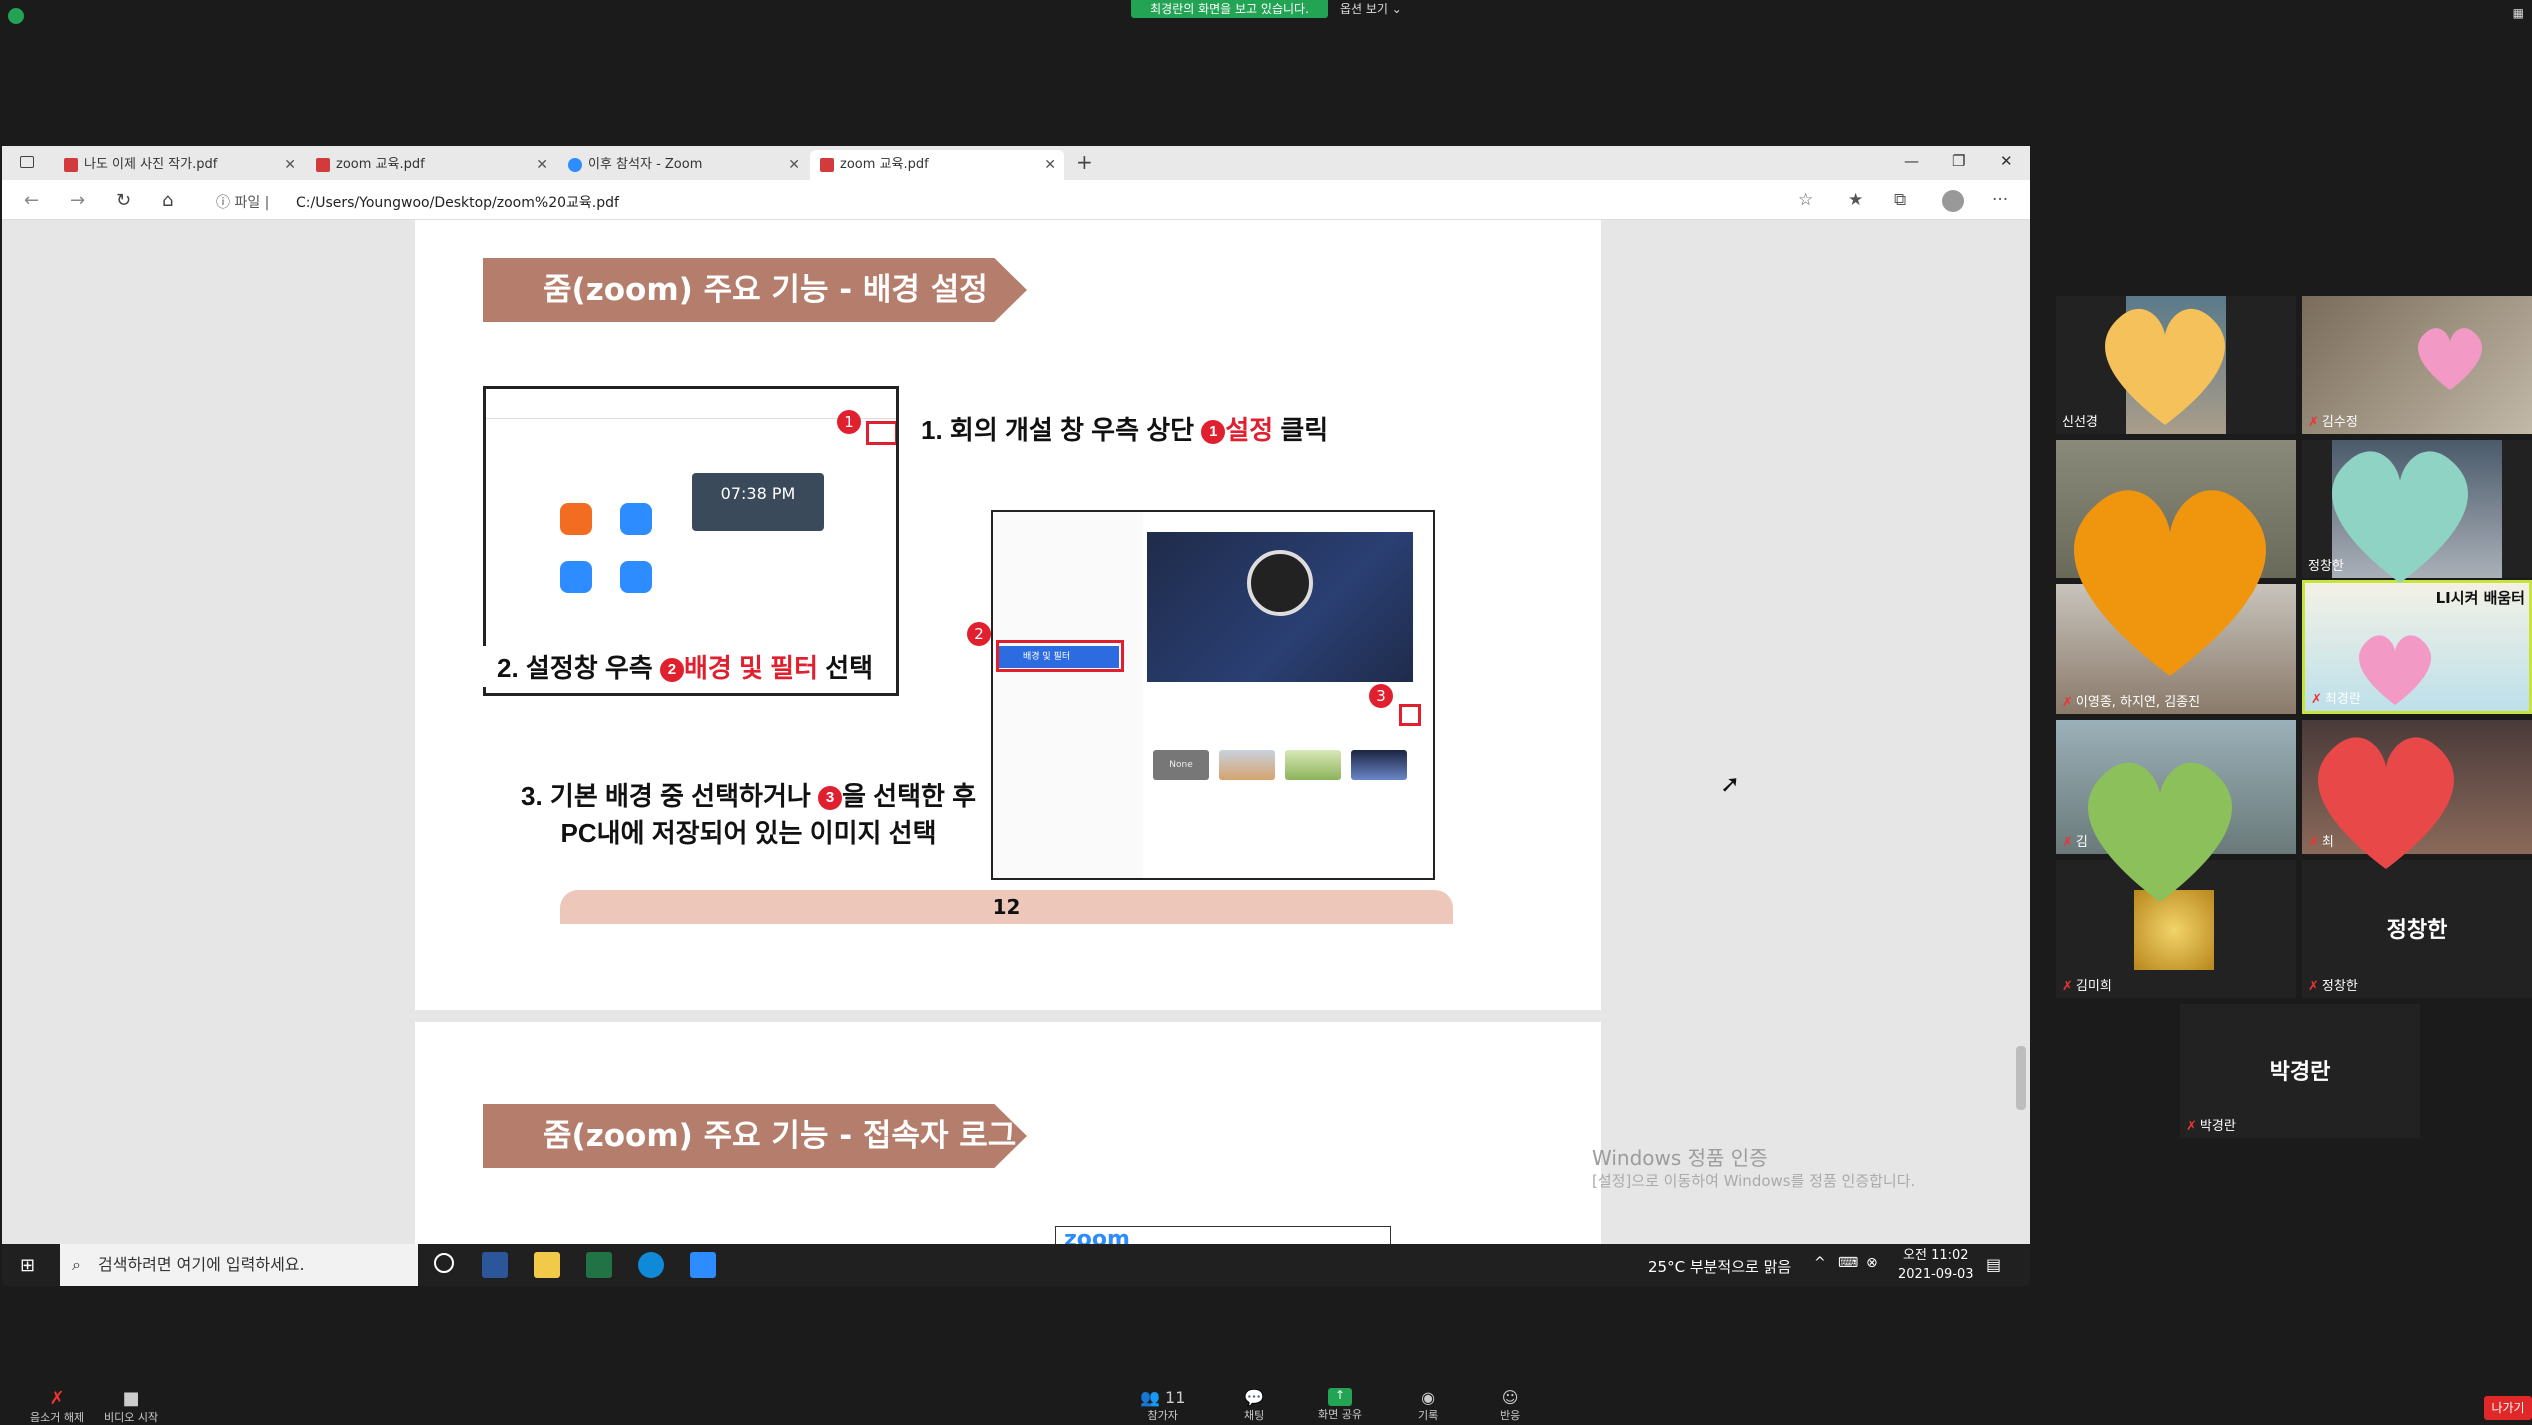 Image resolution: width=2532 pixels, height=1425 pixels. Describe the element at coordinates (2006, 161) in the screenshot. I see `close-window-icon: ✕` at that location.